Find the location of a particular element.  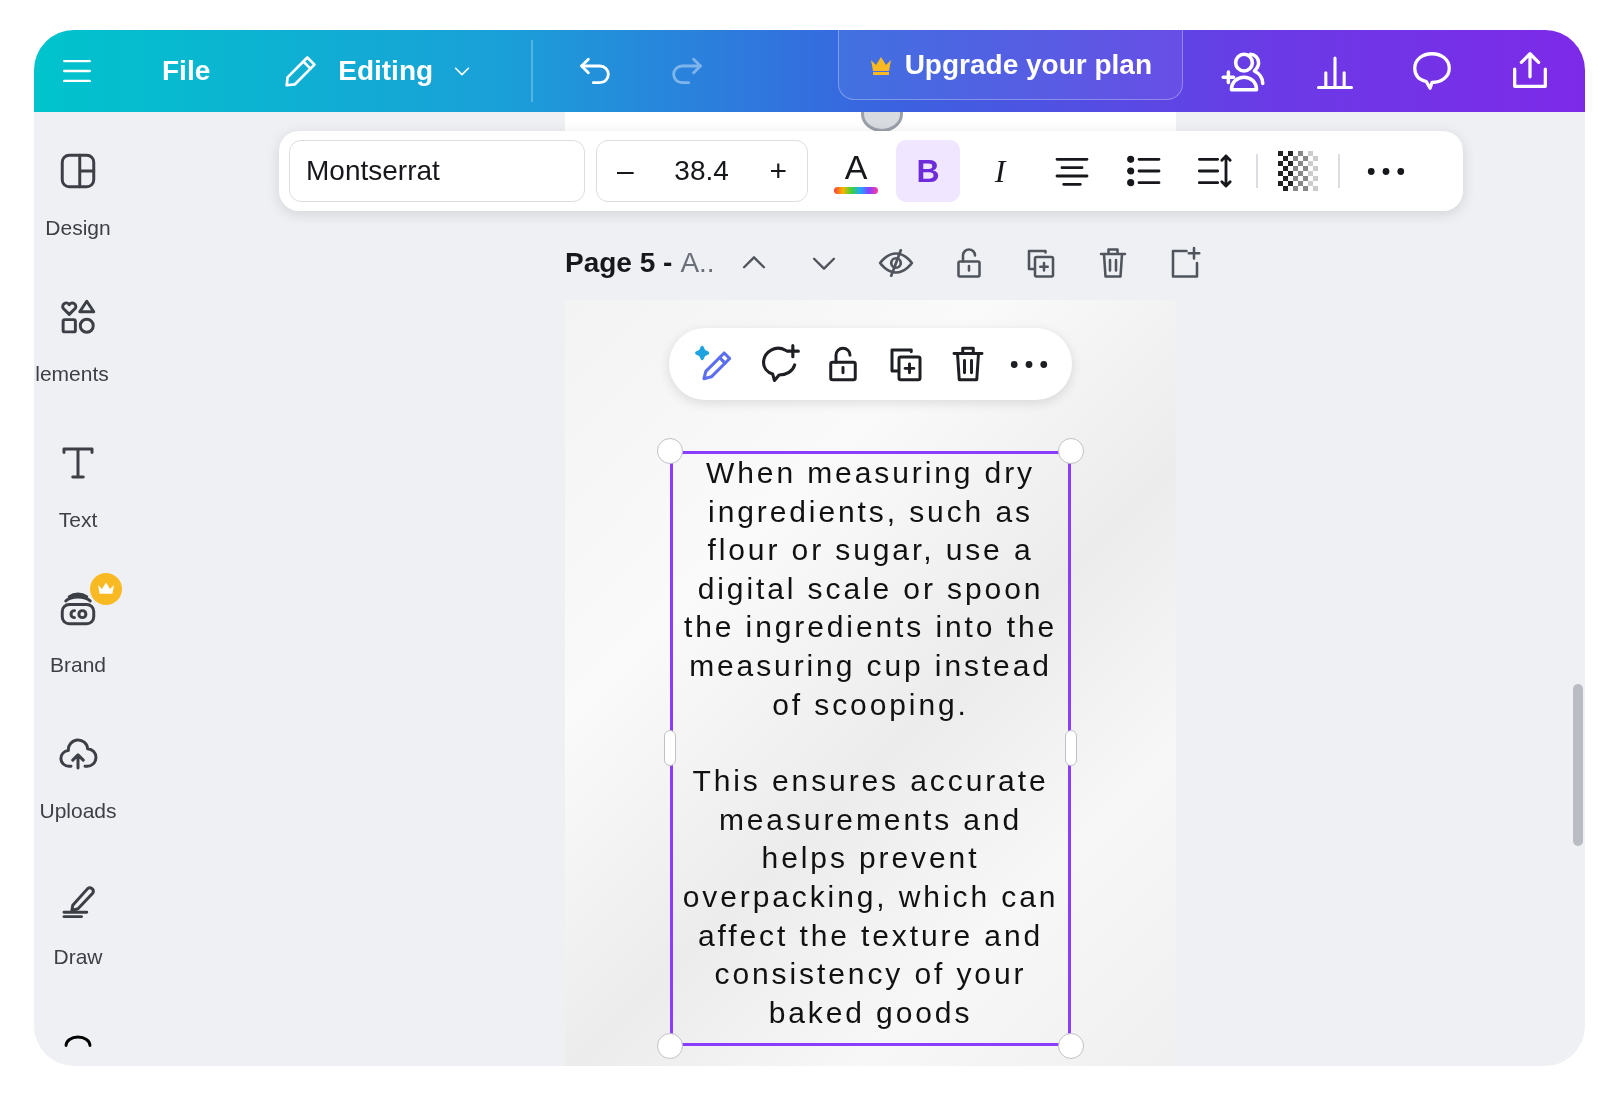

font-field: Montserrat is located at coordinates (437, 171).